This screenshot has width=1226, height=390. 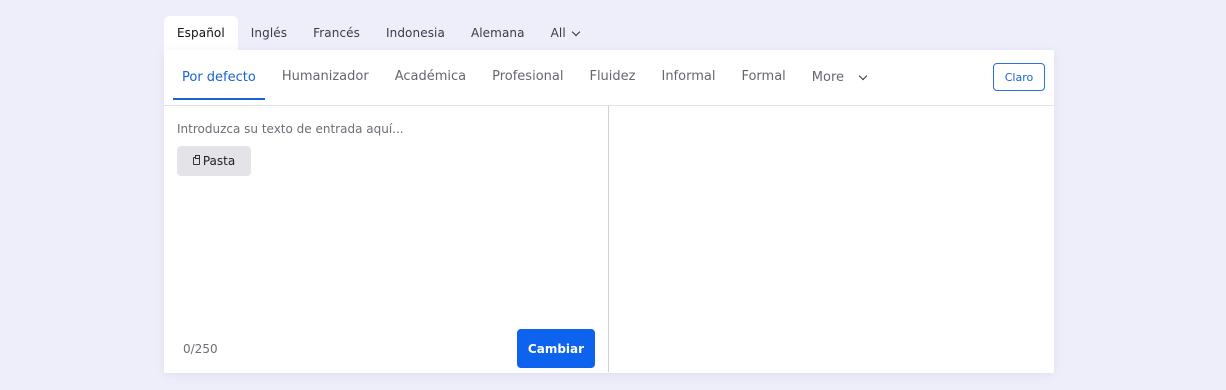 I want to click on tab-frances: Francés, so click(x=336, y=33).